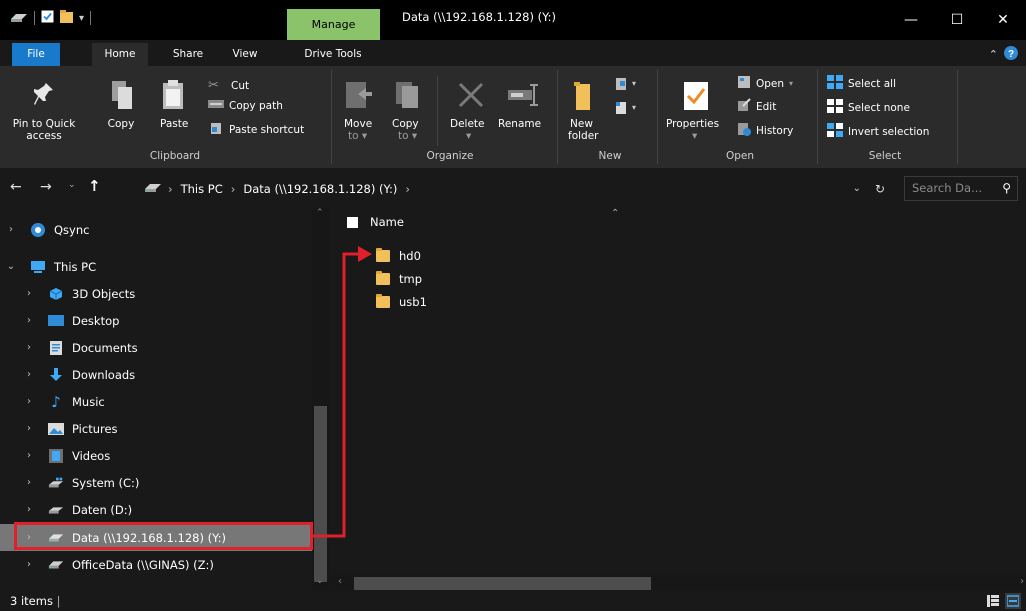 This screenshot has width=1026, height=611. I want to click on file-item-hd0: hd0, so click(398, 256).